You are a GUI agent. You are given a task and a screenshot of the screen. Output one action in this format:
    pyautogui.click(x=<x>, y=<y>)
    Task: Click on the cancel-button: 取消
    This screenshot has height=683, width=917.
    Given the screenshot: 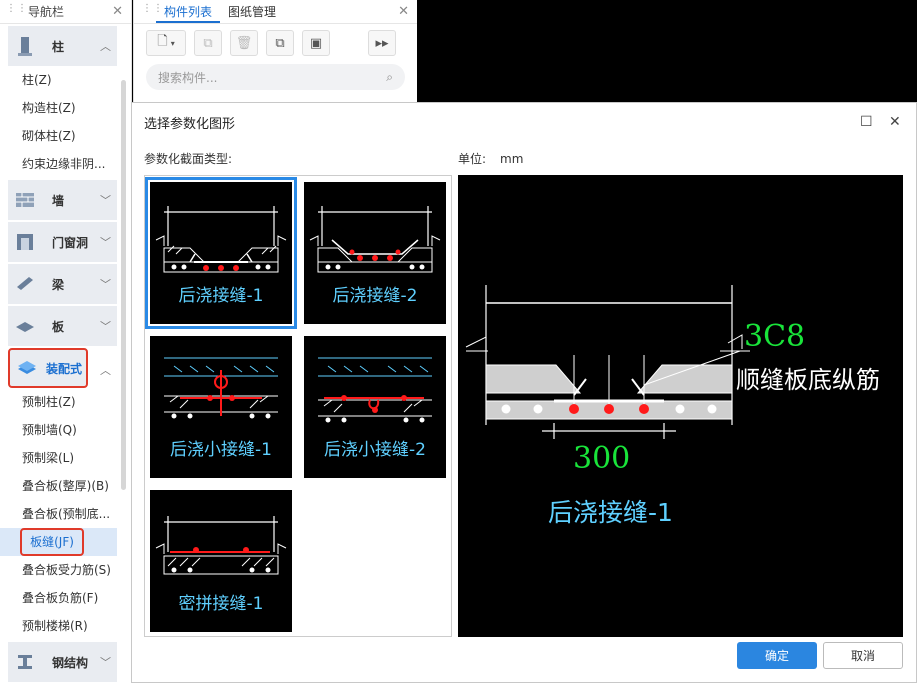 What is the action you would take?
    pyautogui.click(x=863, y=655)
    